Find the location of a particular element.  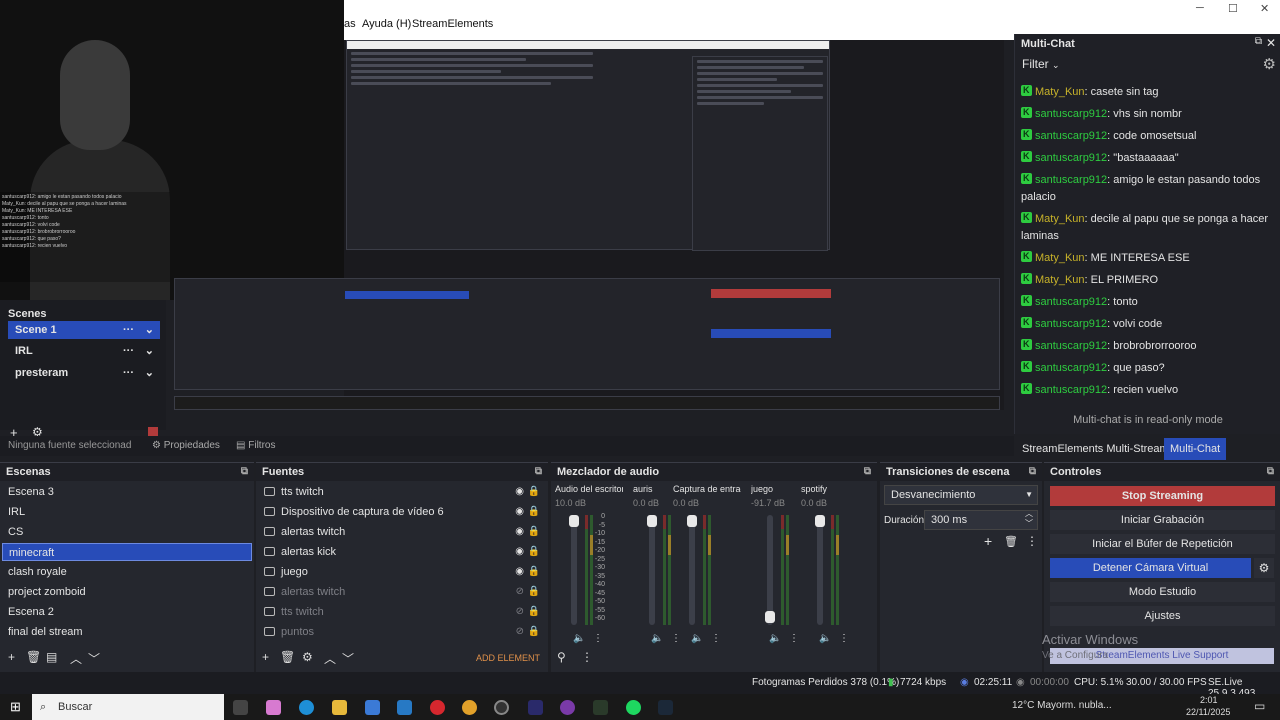

link-icon: ⚲ is located at coordinates (561, 657).